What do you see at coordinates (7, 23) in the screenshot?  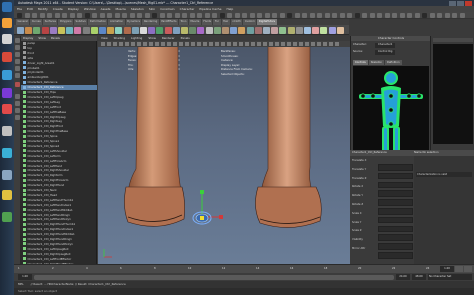 I see `browser-icon` at bounding box center [7, 23].